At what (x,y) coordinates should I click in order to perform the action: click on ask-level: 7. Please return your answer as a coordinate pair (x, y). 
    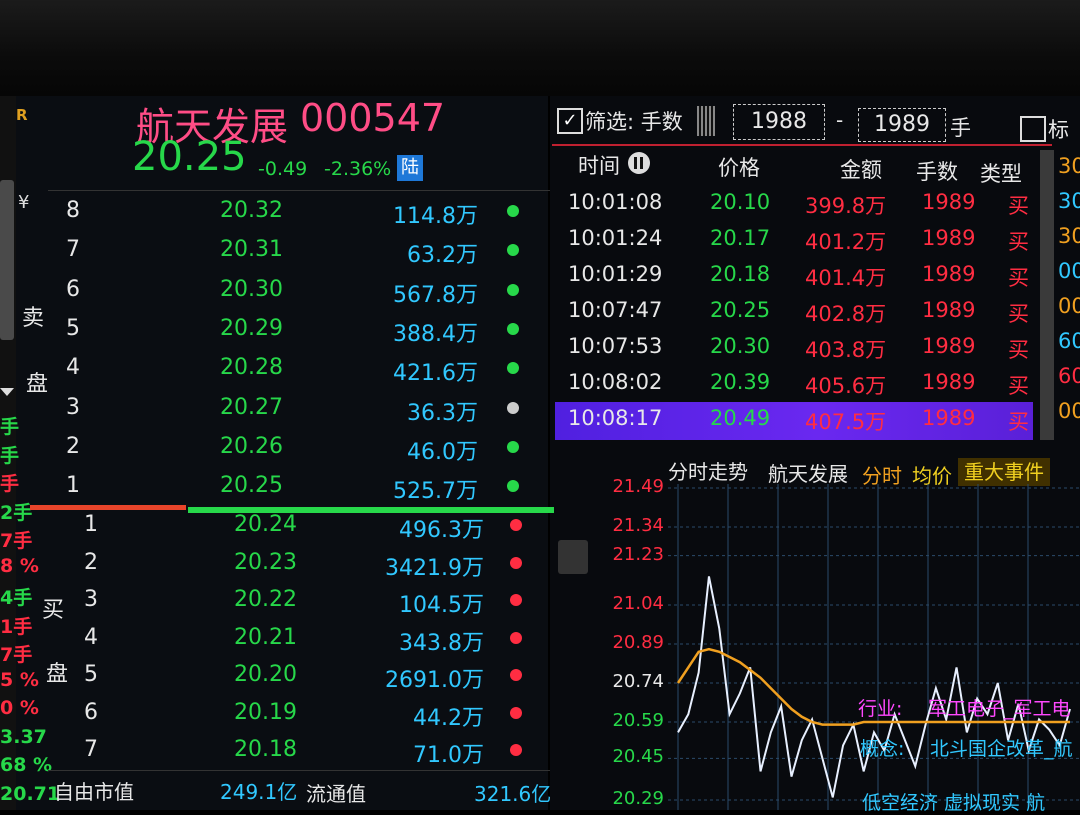
    Looking at the image, I should click on (73, 250).